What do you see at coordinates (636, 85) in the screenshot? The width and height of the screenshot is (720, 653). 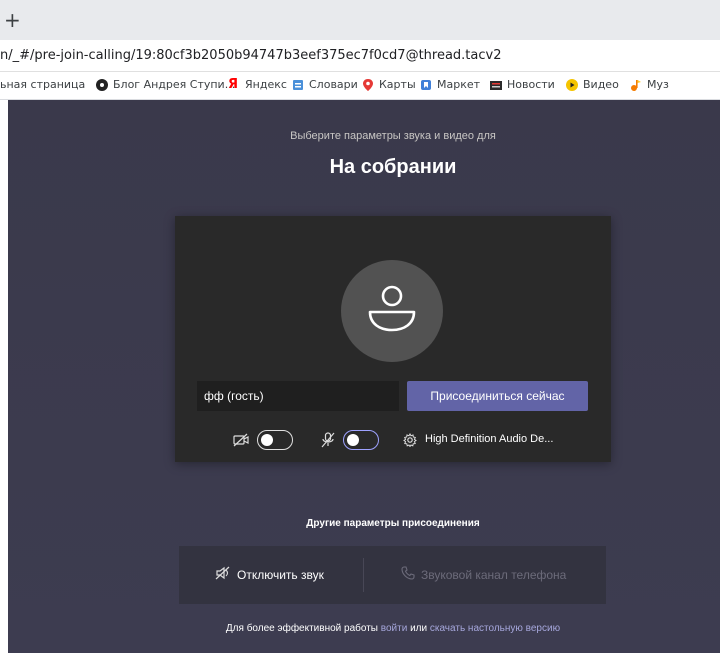 I see `music-icon` at bounding box center [636, 85].